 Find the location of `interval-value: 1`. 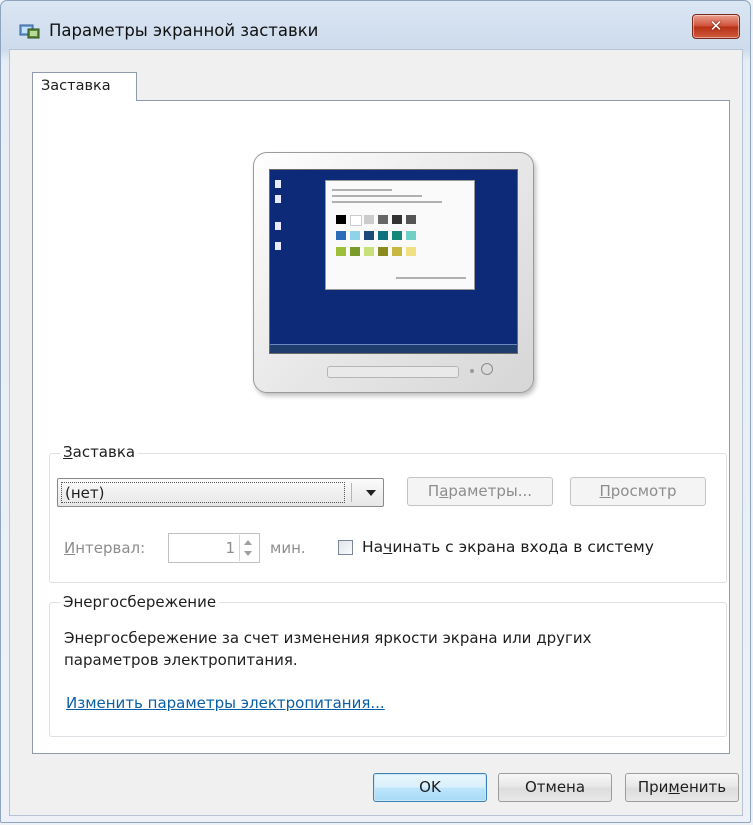

interval-value: 1 is located at coordinates (230, 548).